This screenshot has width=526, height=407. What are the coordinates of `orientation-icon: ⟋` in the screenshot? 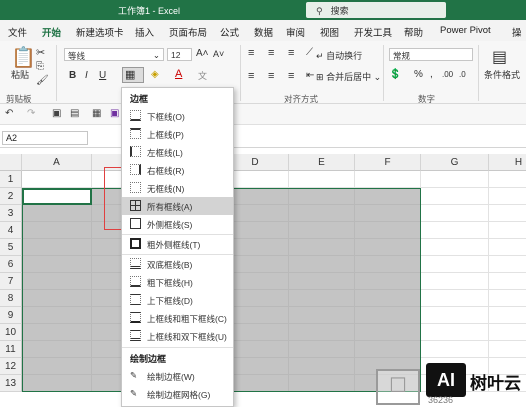 It's located at (309, 52).